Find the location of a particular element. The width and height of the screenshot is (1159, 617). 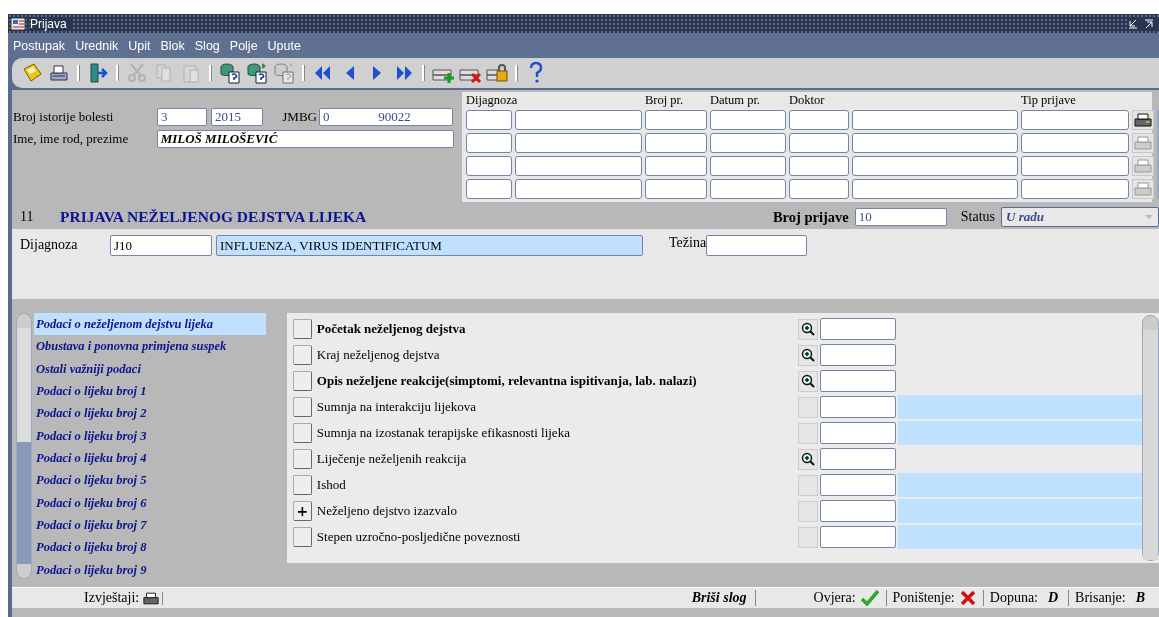

menu-item: Polje is located at coordinates (243, 45).